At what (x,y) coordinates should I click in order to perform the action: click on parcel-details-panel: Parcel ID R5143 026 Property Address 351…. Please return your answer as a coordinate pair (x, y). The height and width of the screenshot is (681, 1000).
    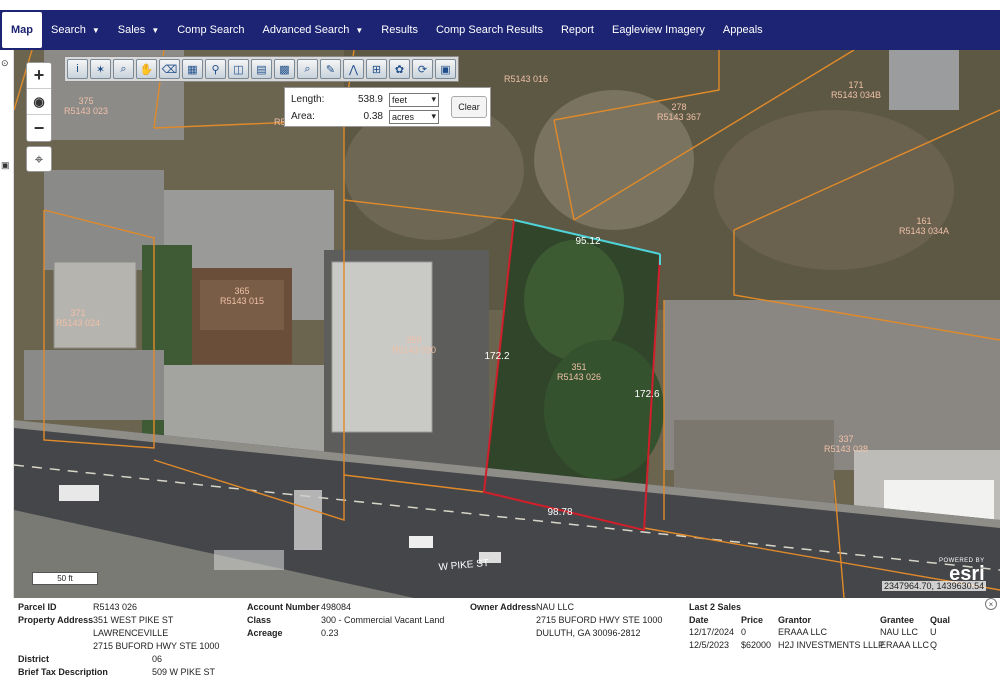
    Looking at the image, I should click on (507, 639).